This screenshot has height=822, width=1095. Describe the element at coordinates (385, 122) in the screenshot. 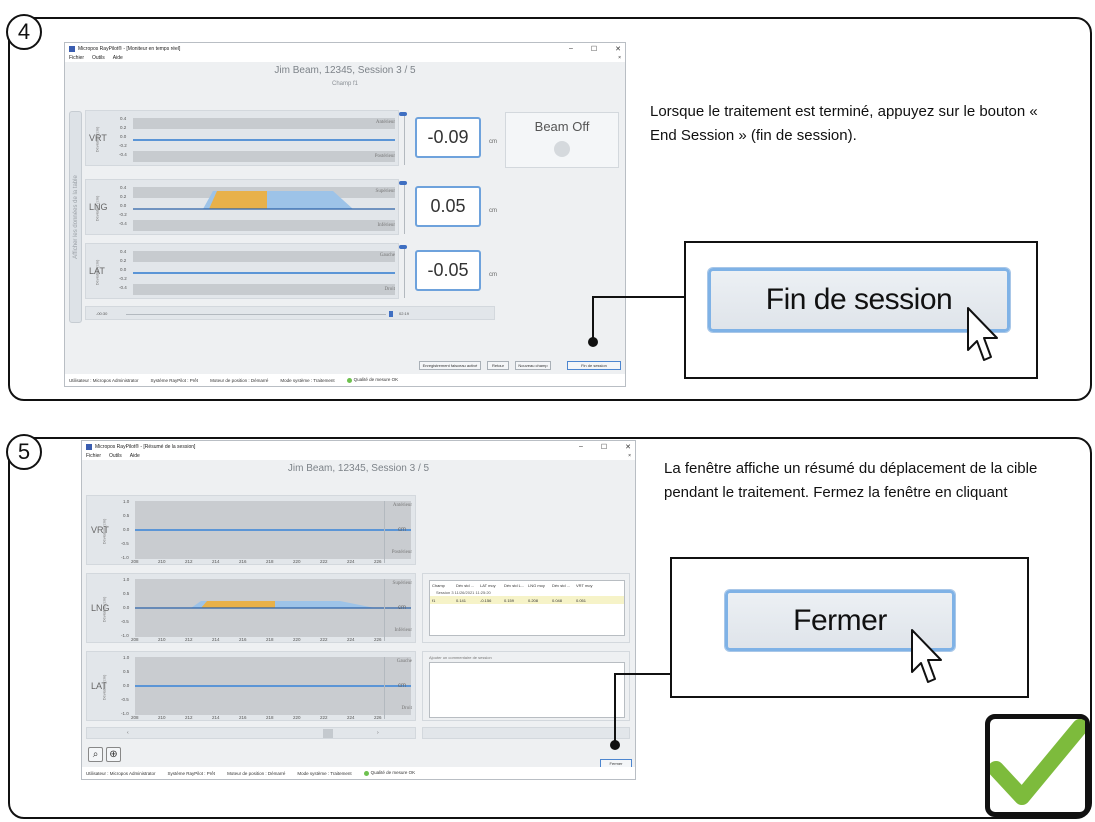

I see `vrt-top-label: Antérieur` at that location.